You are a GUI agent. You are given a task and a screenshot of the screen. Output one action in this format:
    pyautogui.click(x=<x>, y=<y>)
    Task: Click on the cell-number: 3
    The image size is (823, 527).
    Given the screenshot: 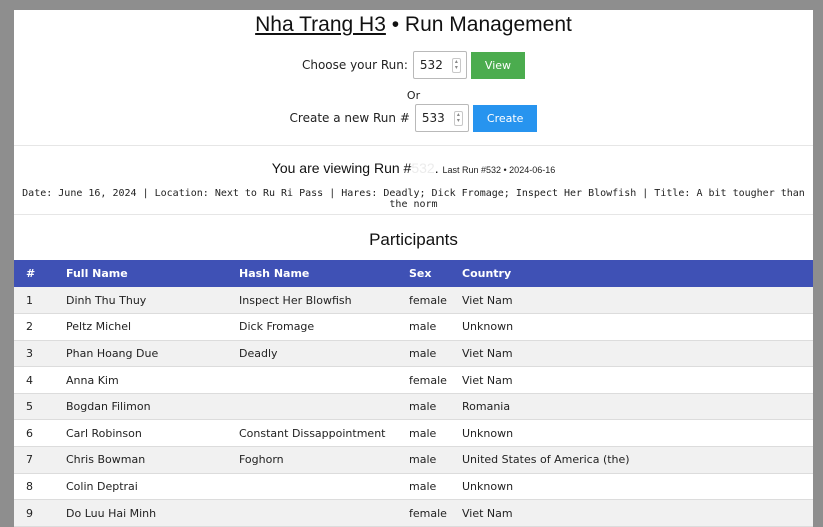 What is the action you would take?
    pyautogui.click(x=34, y=354)
    